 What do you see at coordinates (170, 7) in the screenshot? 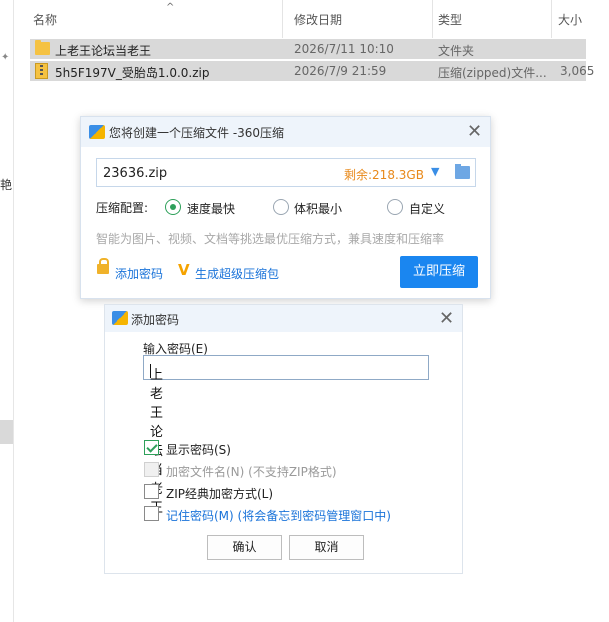
I see `sort-ascending-icon: ^` at bounding box center [170, 7].